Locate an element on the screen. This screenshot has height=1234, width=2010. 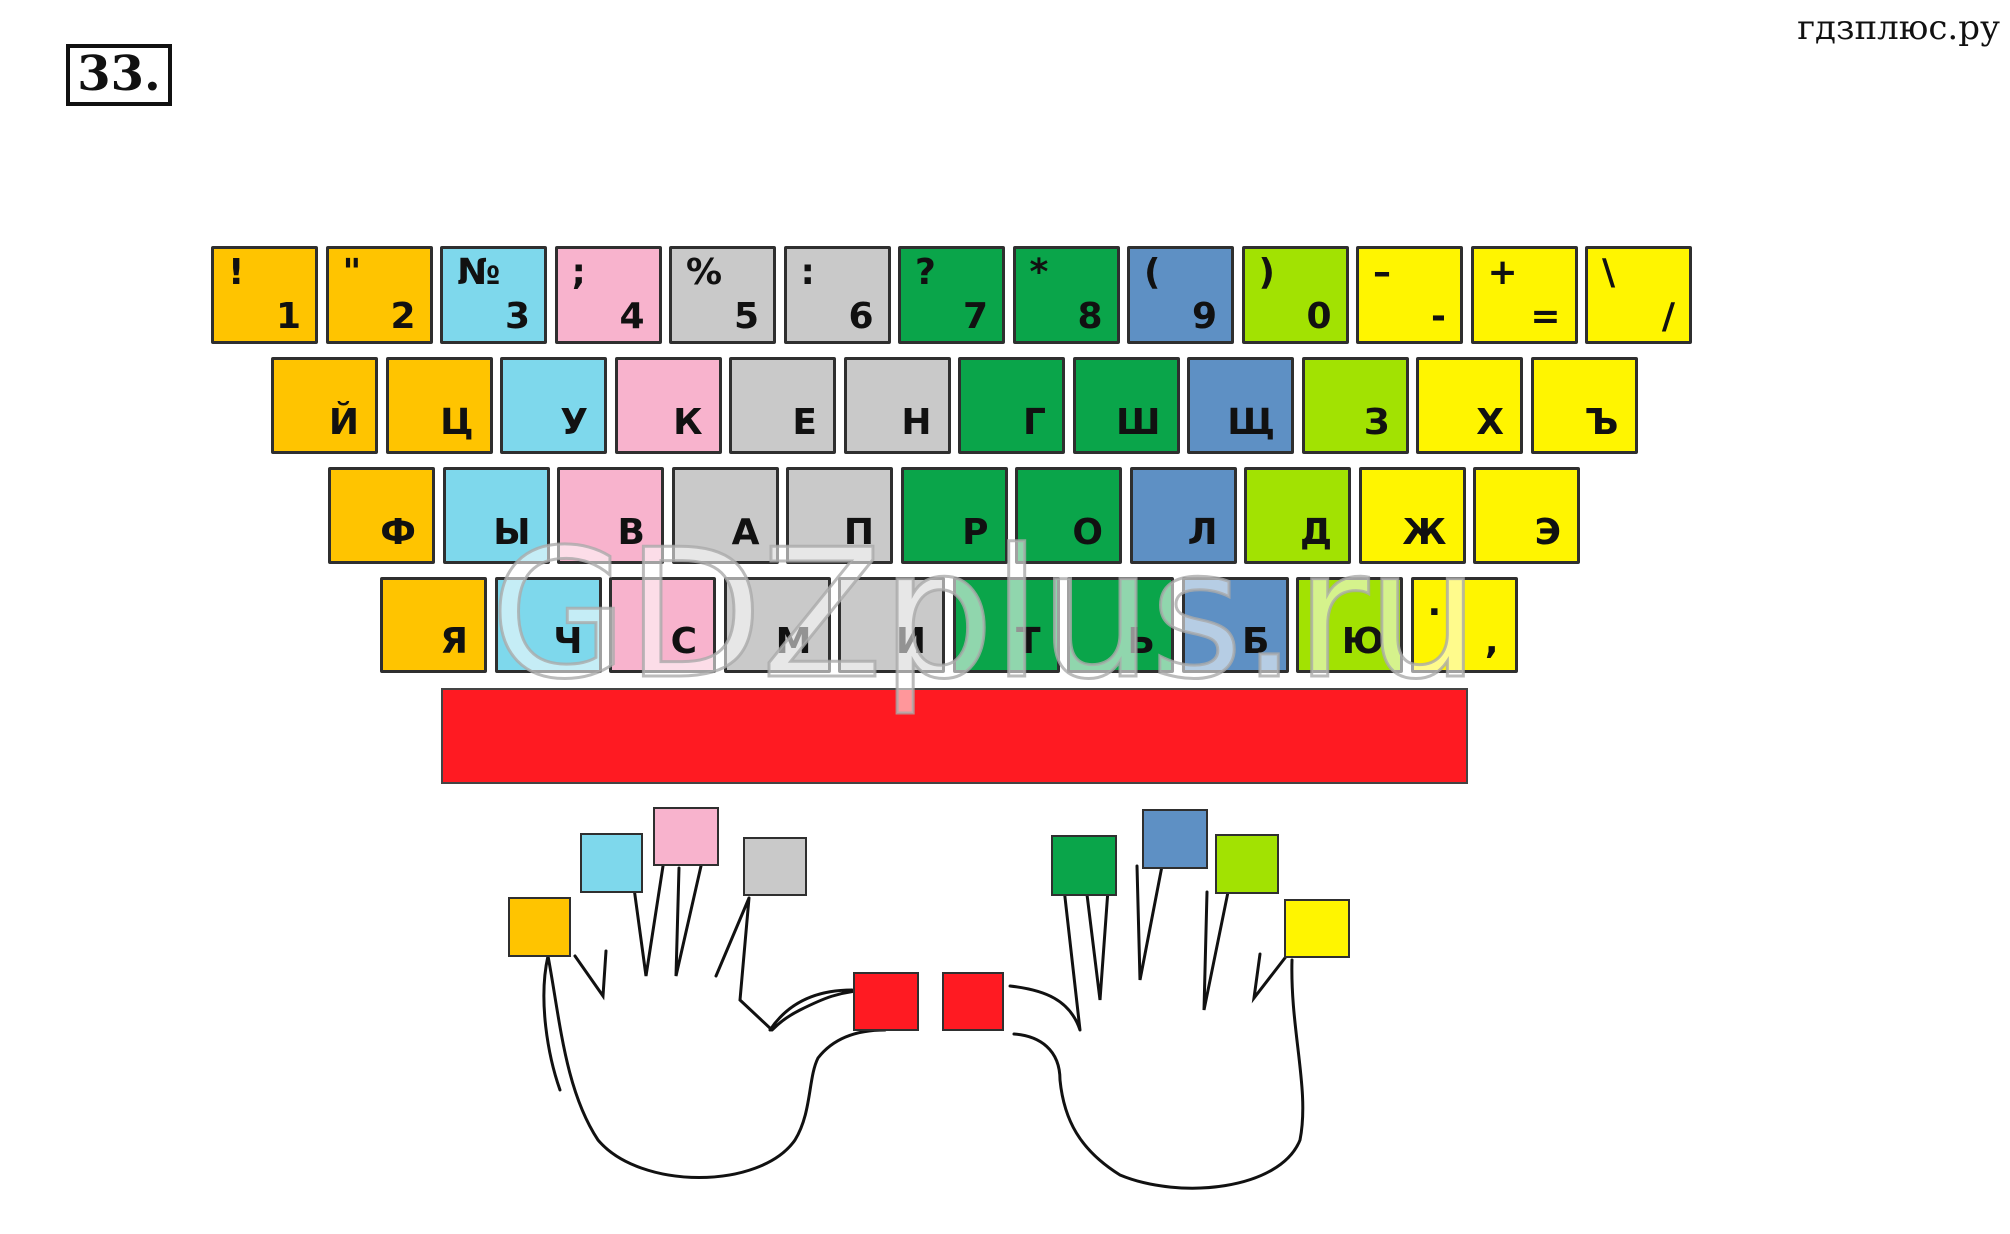
hands-diagram is located at coordinates (929, 998).